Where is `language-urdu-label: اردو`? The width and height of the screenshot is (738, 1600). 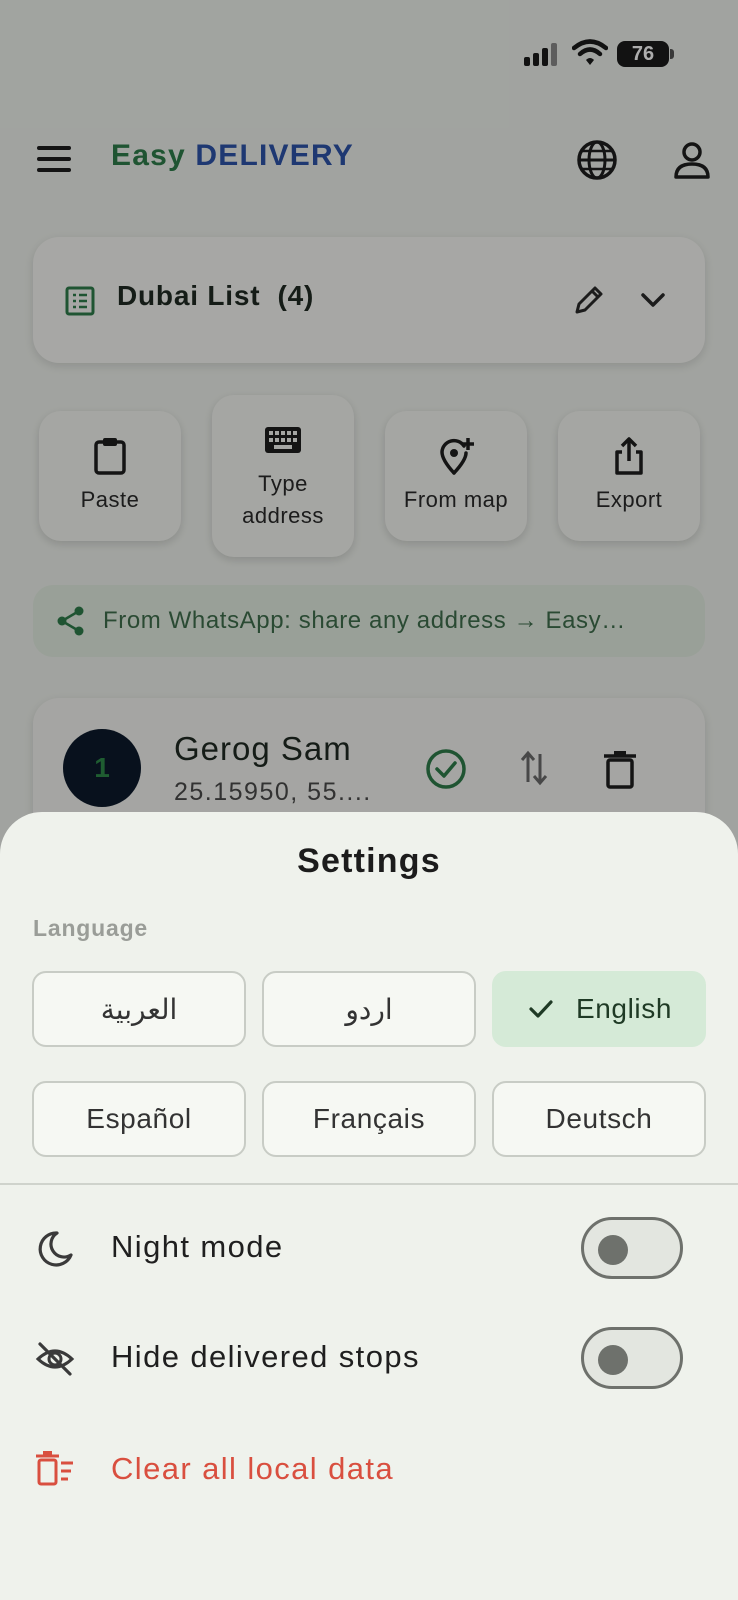 language-urdu-label: اردو is located at coordinates (369, 1009).